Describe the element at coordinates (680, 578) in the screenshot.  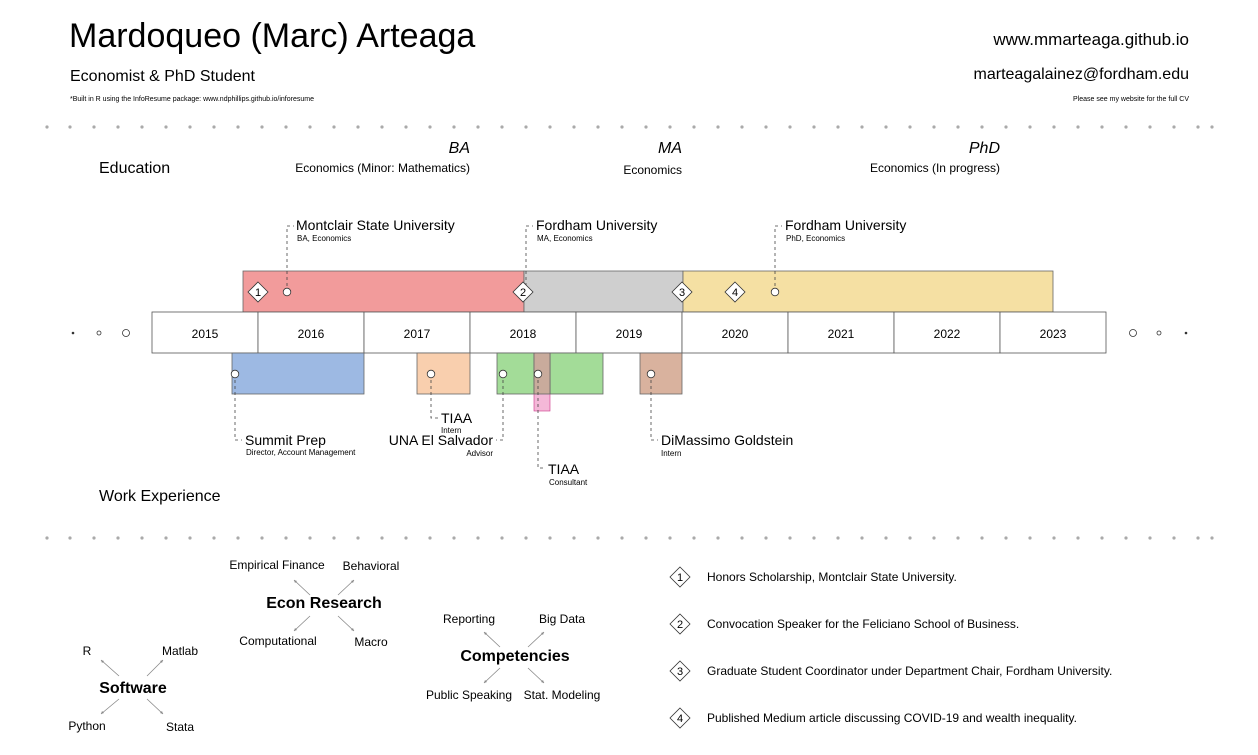
I see `legend-diamond-1-label: 1` at that location.